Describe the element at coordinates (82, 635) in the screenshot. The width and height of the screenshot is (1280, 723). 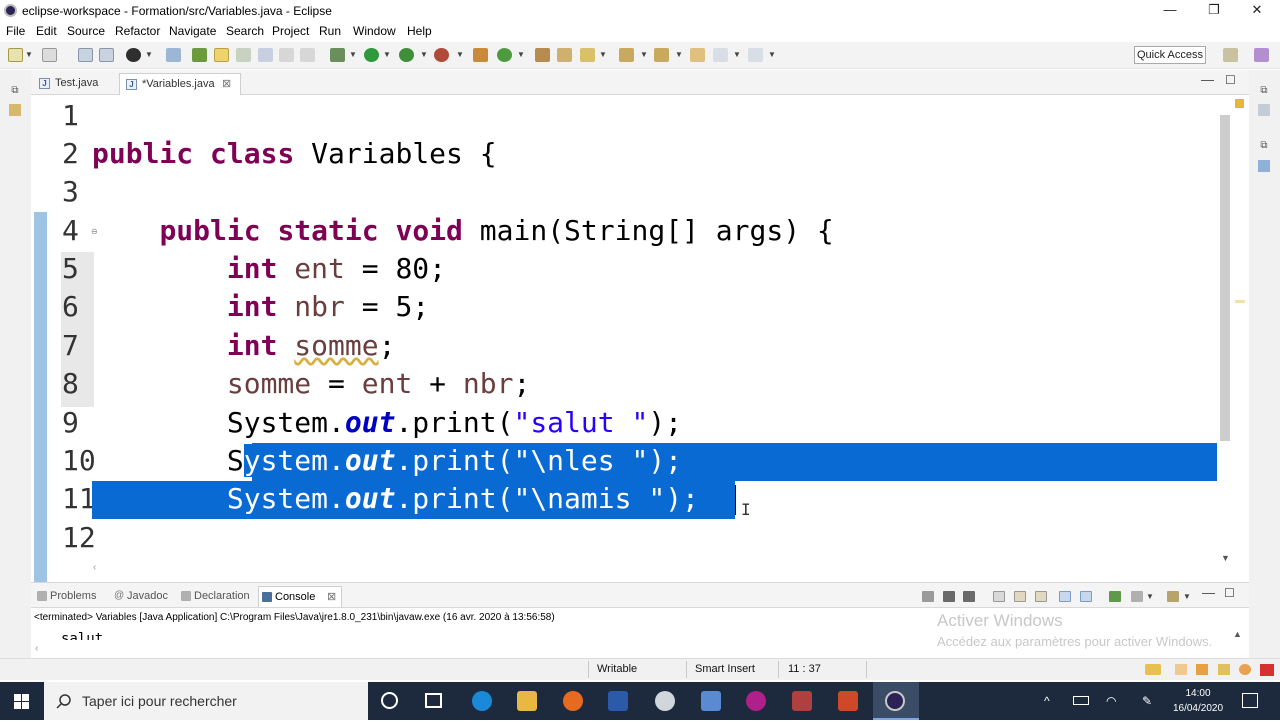
I see `console-output: salut` at that location.